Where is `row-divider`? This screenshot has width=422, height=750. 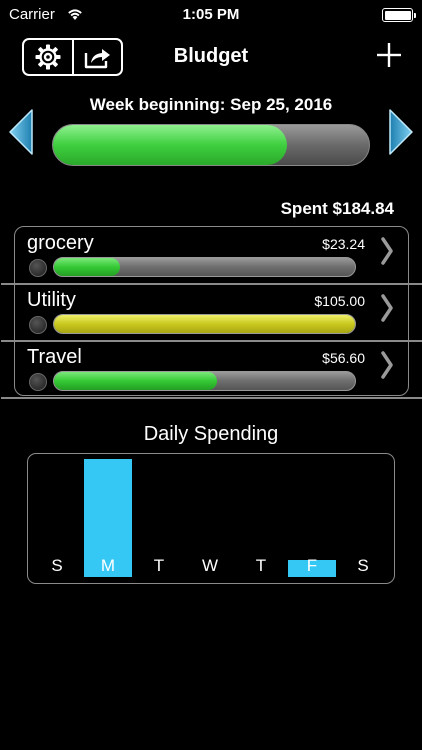 row-divider is located at coordinates (211, 398).